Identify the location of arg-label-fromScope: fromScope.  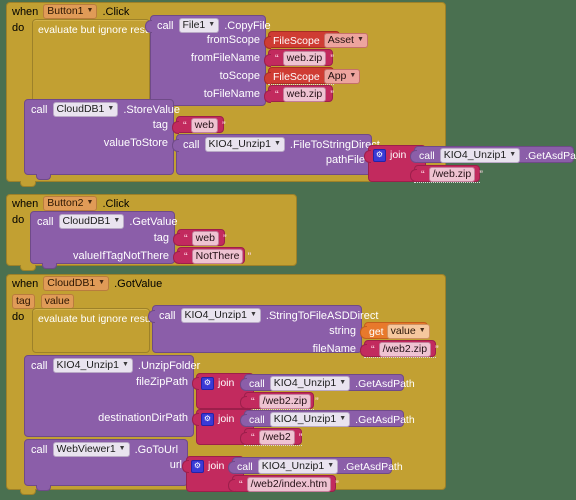
(233, 40).